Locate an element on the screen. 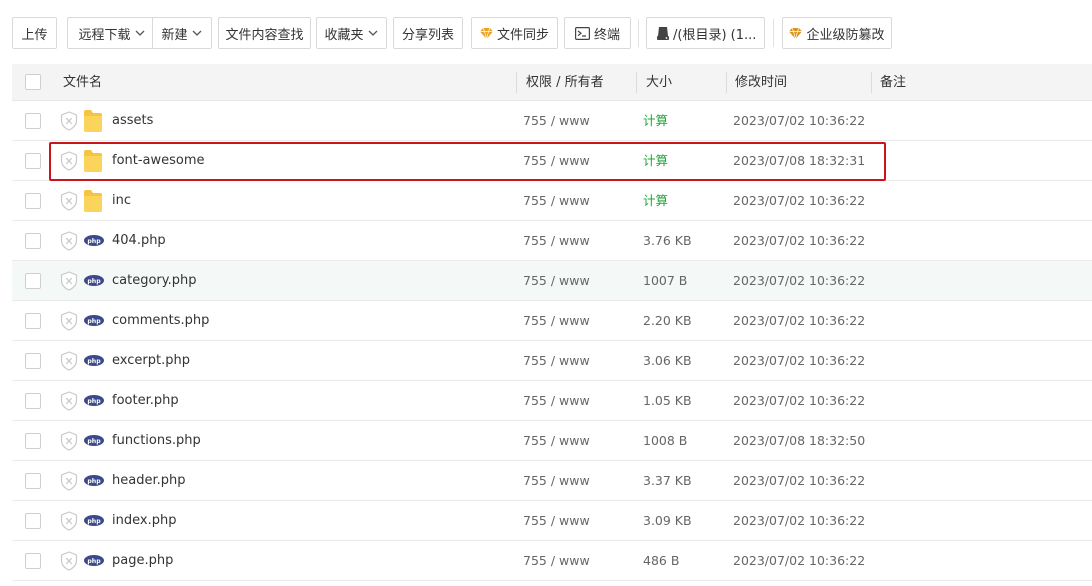 Image resolution: width=1092 pixels, height=586 pixels. remote-download-button: 远程下载 is located at coordinates (112, 33).